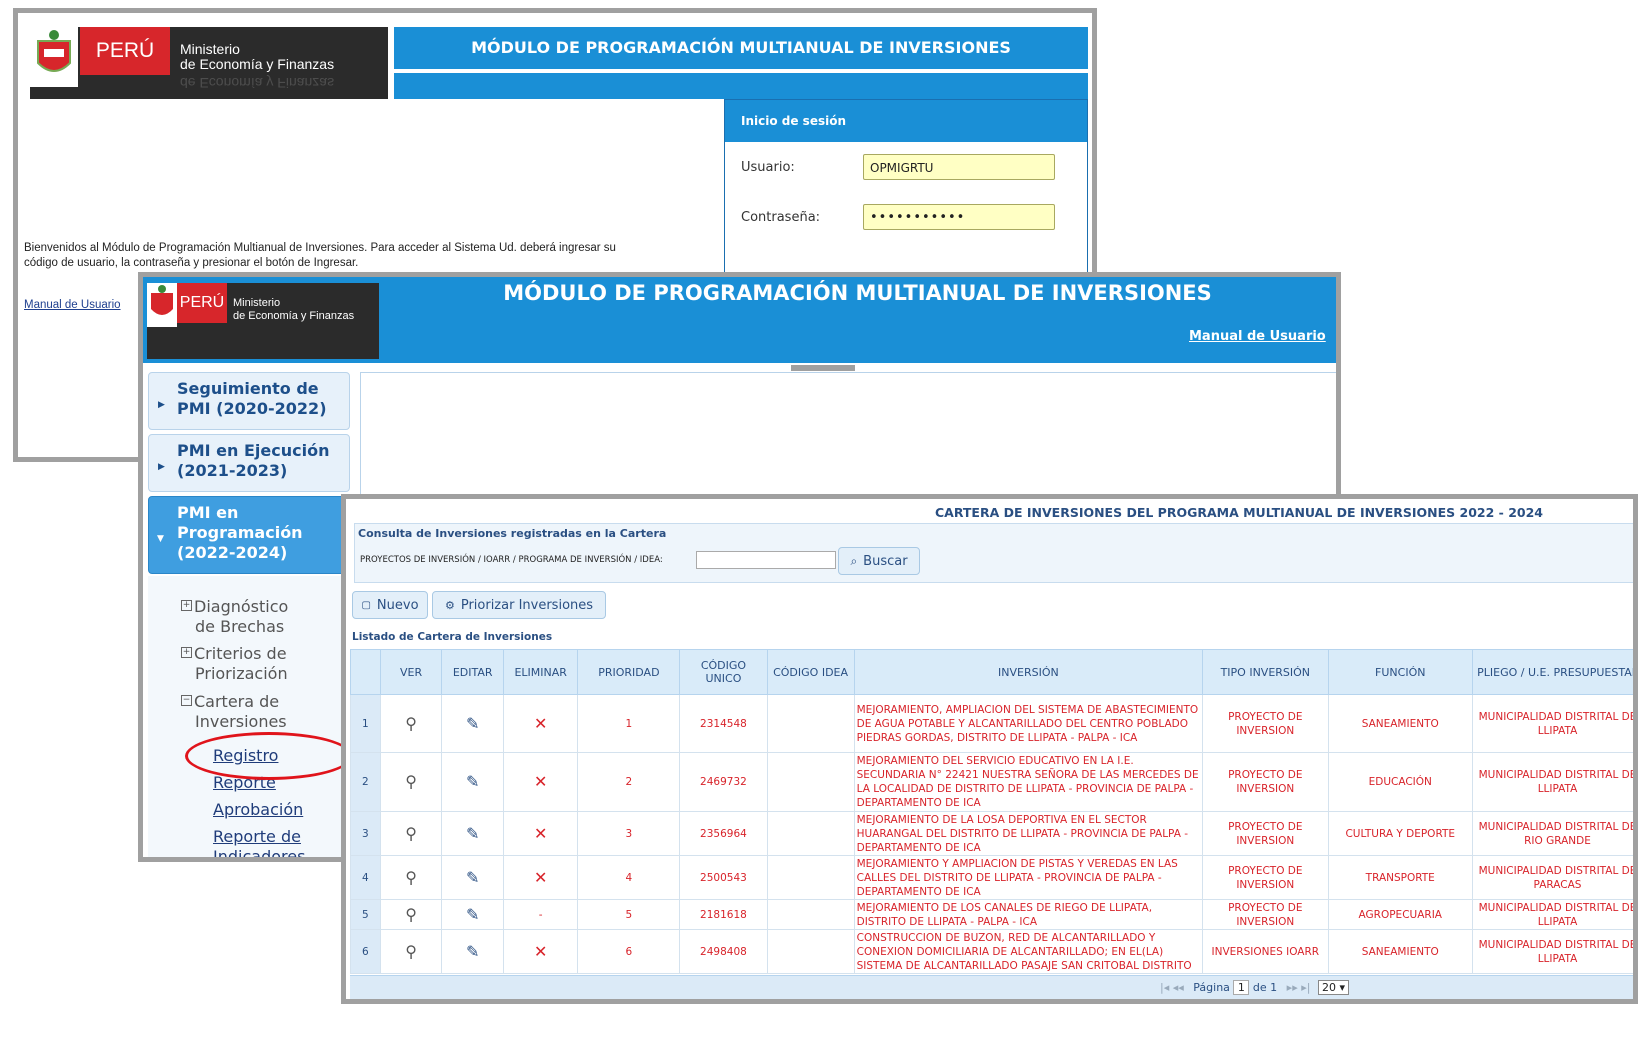  Describe the element at coordinates (823, 368) in the screenshot. I see `splitter-handle` at that location.